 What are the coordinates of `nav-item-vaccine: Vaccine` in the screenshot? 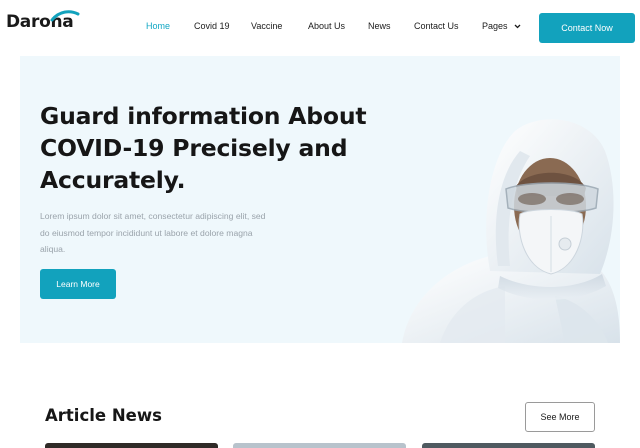 It's located at (266, 26).